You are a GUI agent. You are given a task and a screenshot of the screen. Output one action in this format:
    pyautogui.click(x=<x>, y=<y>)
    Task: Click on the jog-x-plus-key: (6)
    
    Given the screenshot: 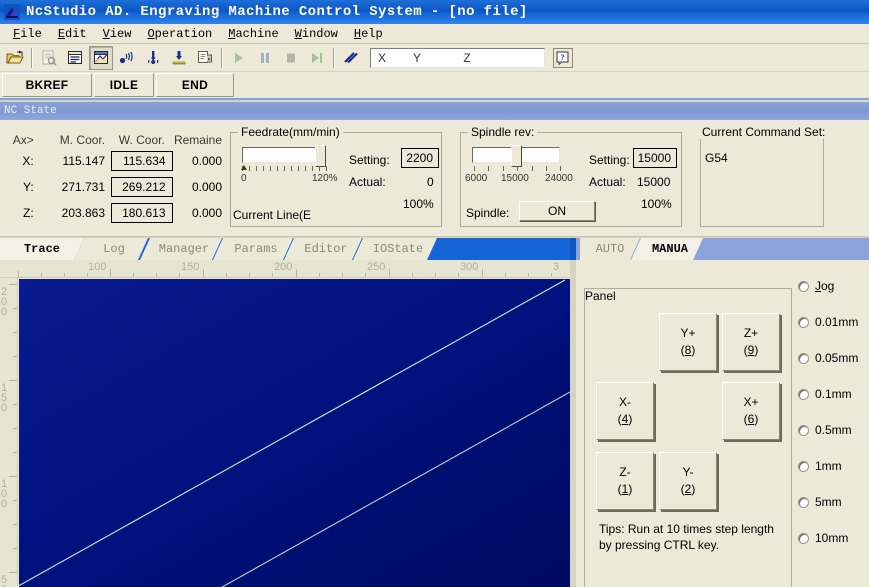 What is the action you would take?
    pyautogui.click(x=751, y=419)
    